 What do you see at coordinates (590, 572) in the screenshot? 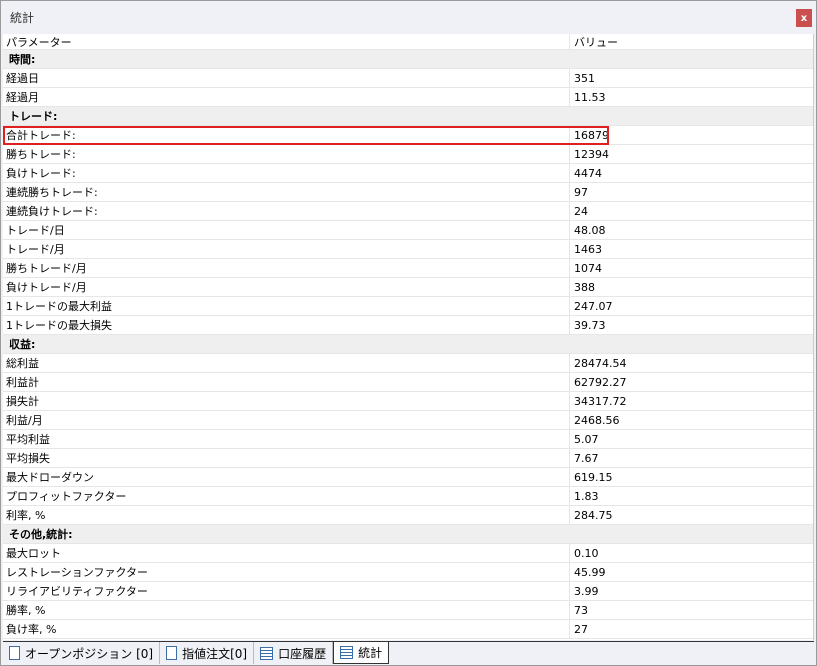
I see `parameter-value: 45.99` at bounding box center [590, 572].